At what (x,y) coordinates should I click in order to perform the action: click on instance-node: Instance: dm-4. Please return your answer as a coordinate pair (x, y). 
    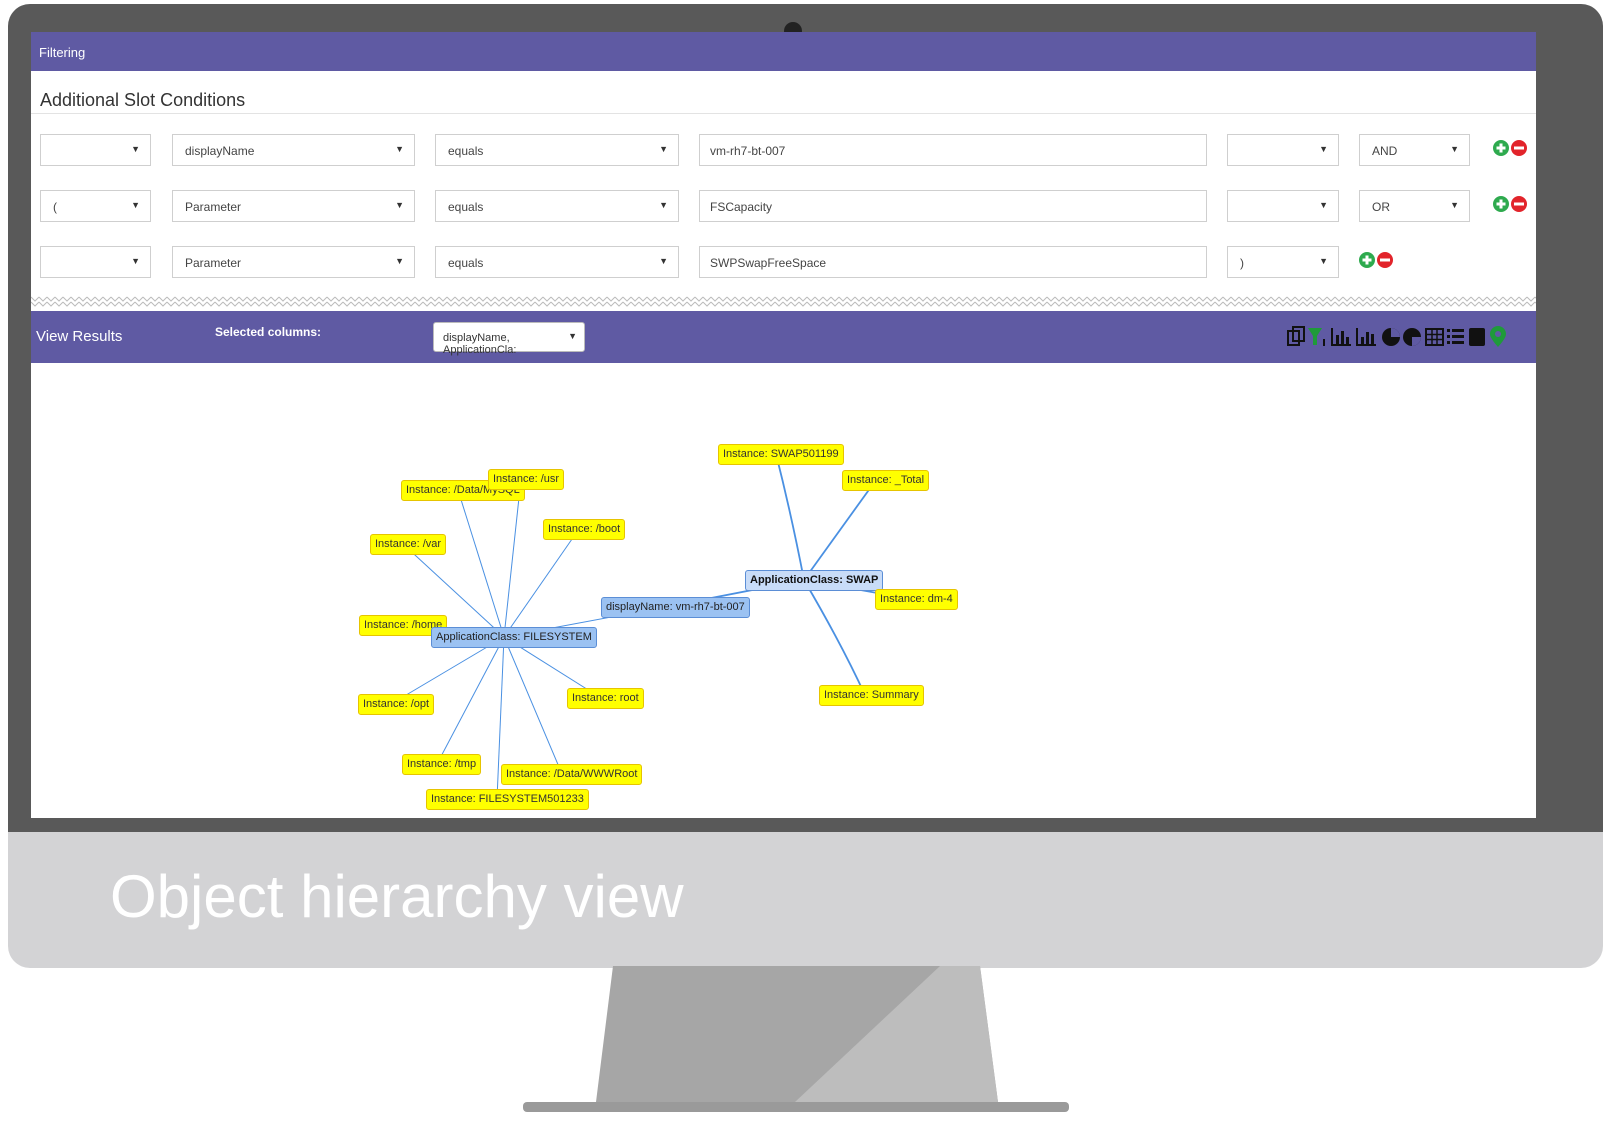
    Looking at the image, I should click on (916, 599).